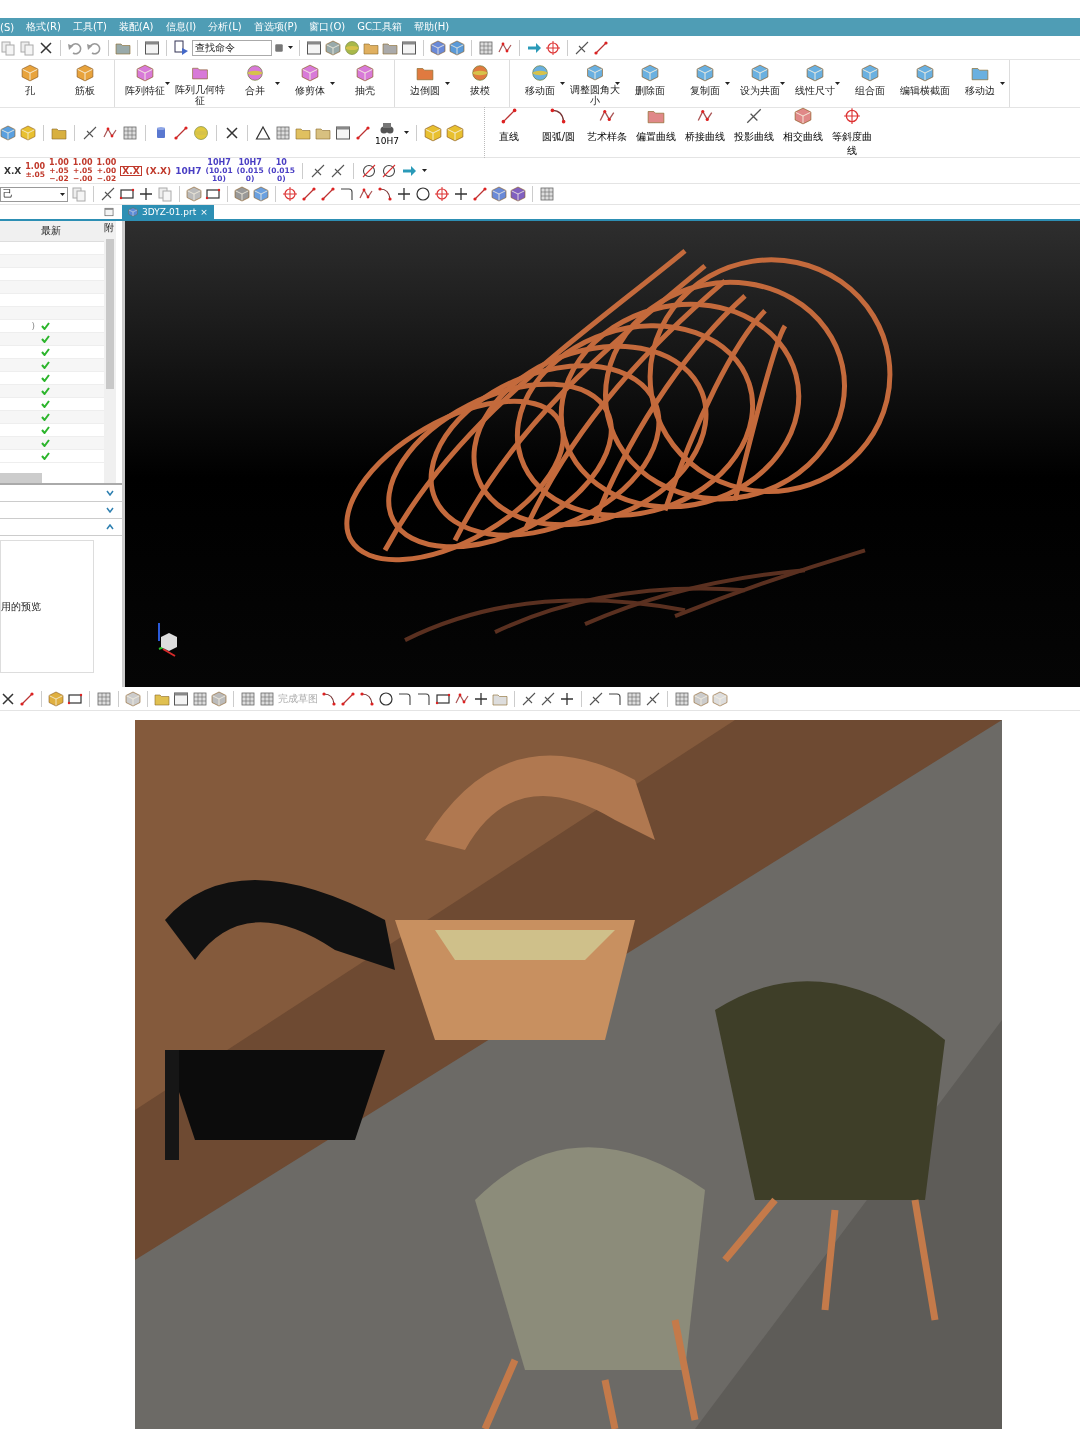 The image size is (1080, 1440). Describe the element at coordinates (110, 527) in the screenshot. I see `chevron-icon` at that location.